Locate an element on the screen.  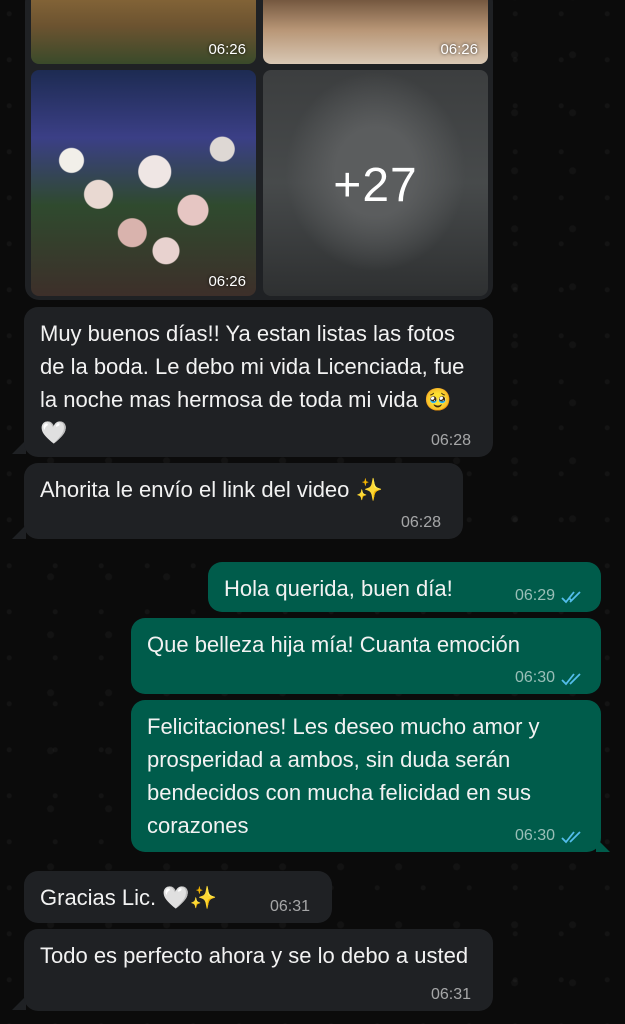
message-outgoing: Hola querida, buen día! 06:29 is located at coordinates (404, 587).